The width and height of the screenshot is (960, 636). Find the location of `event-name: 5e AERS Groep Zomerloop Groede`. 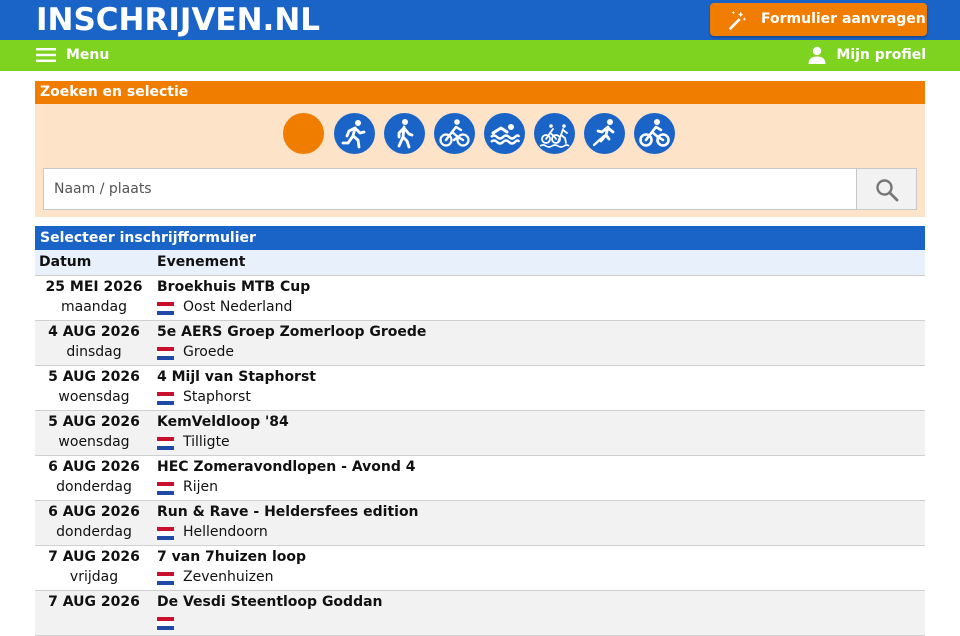

event-name: 5e AERS Groep Zomerloop Groede is located at coordinates (292, 332).